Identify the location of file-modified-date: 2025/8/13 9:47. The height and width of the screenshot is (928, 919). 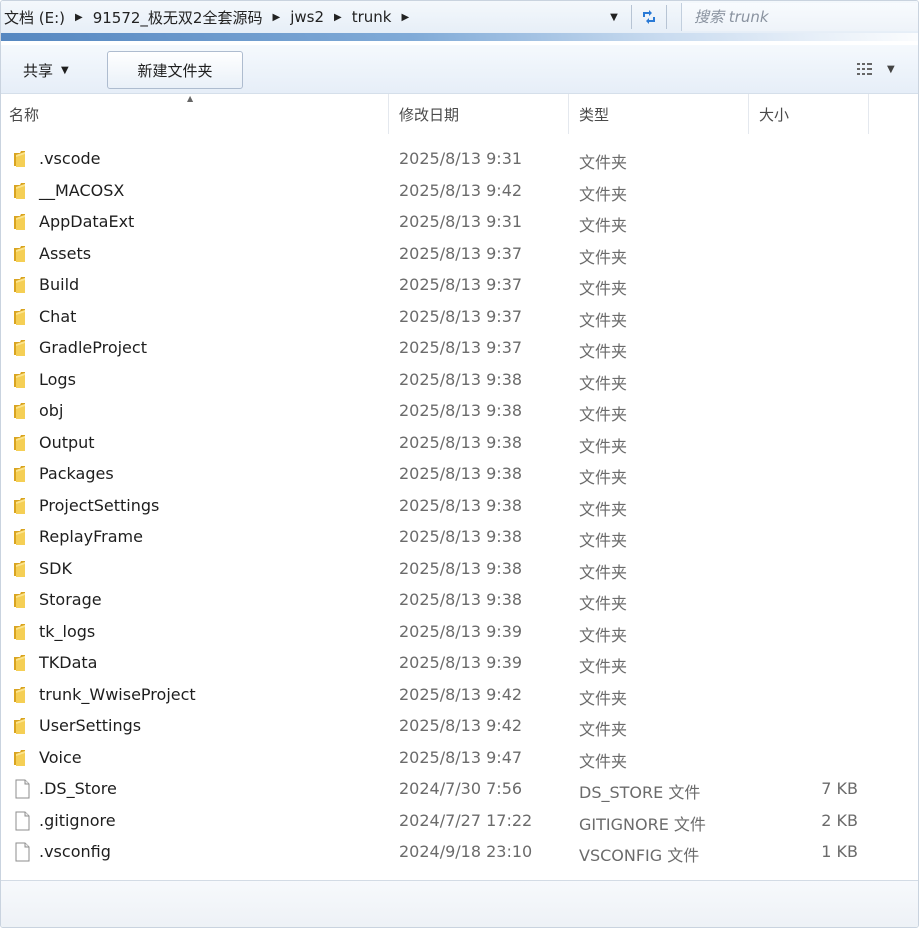
(461, 757).